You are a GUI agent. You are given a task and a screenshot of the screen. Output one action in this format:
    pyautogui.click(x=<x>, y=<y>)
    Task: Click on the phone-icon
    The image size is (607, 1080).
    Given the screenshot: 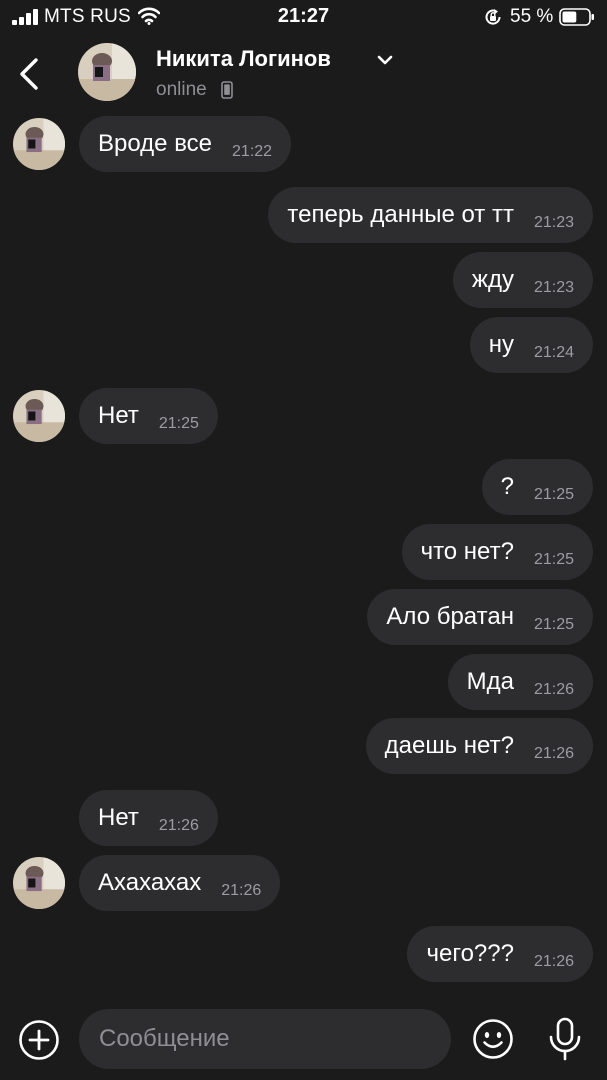 What is the action you would take?
    pyautogui.click(x=227, y=90)
    